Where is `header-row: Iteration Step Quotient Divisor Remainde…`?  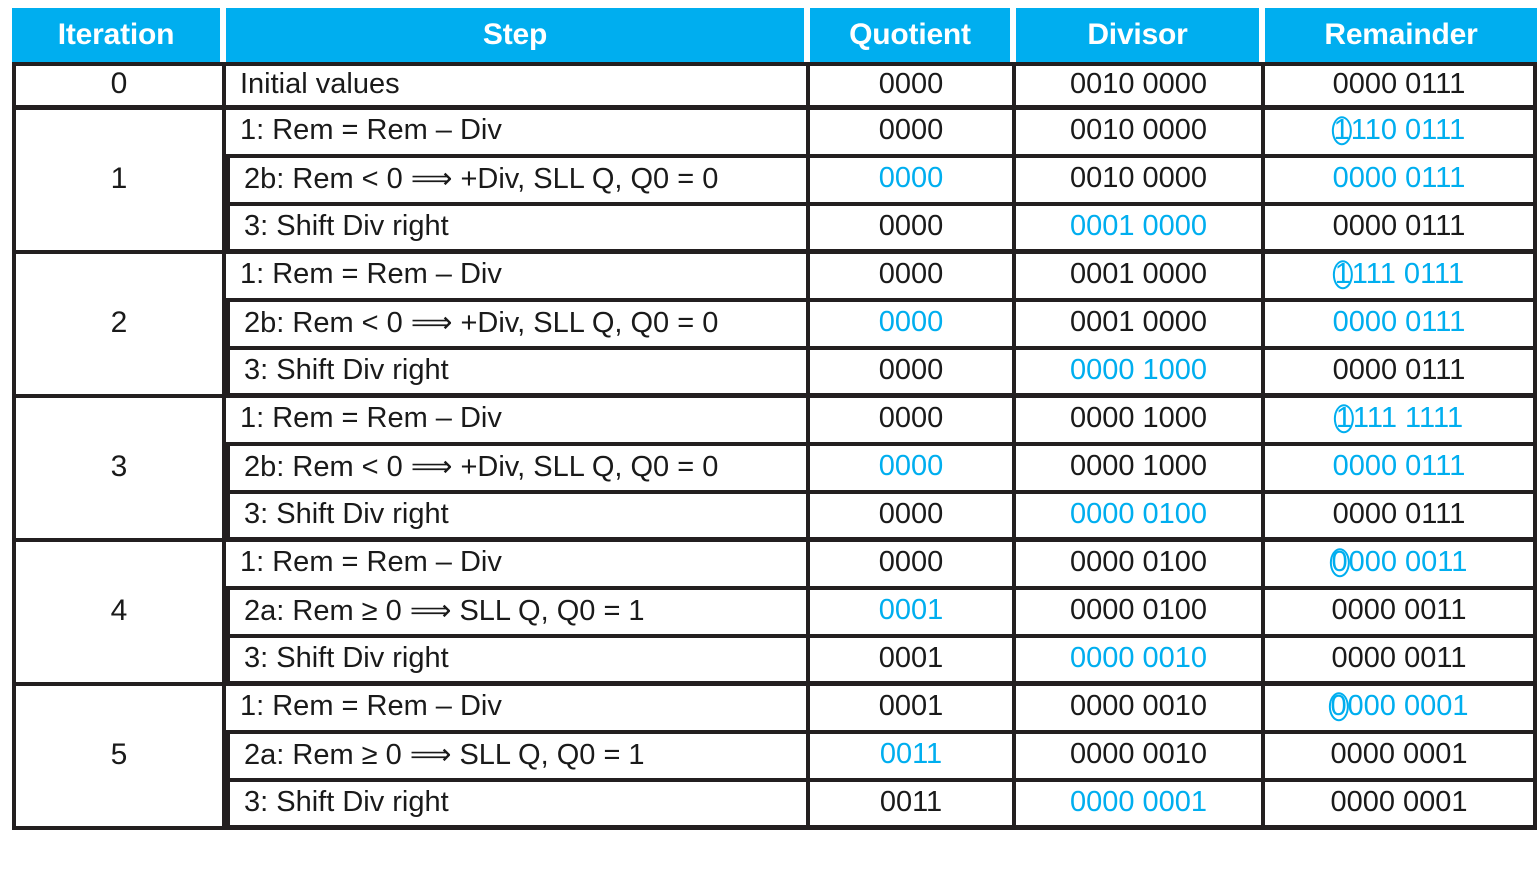 header-row: Iteration Step Quotient Divisor Remainde… is located at coordinates (774, 35).